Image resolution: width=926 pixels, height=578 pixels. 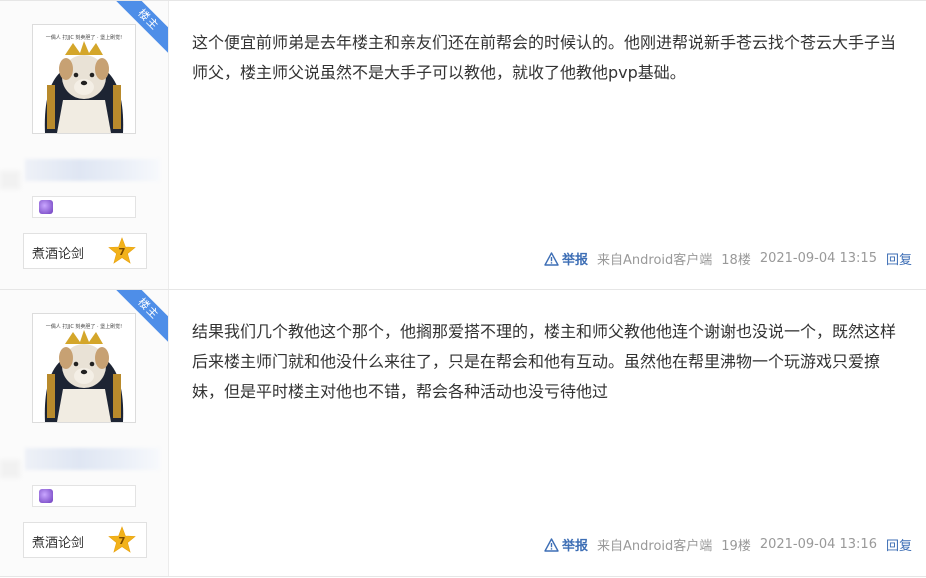 I want to click on post-meta: 举报 来自Android客户端 18楼 2021-09-04 13:15 回复, so click(x=728, y=258).